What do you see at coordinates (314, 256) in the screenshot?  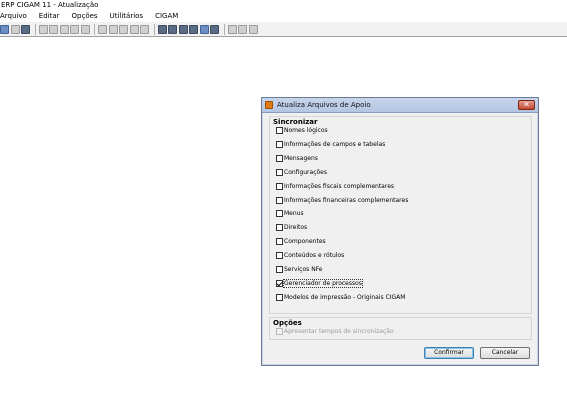 I see `sync-option-label: Conteúdos e rótulos` at bounding box center [314, 256].